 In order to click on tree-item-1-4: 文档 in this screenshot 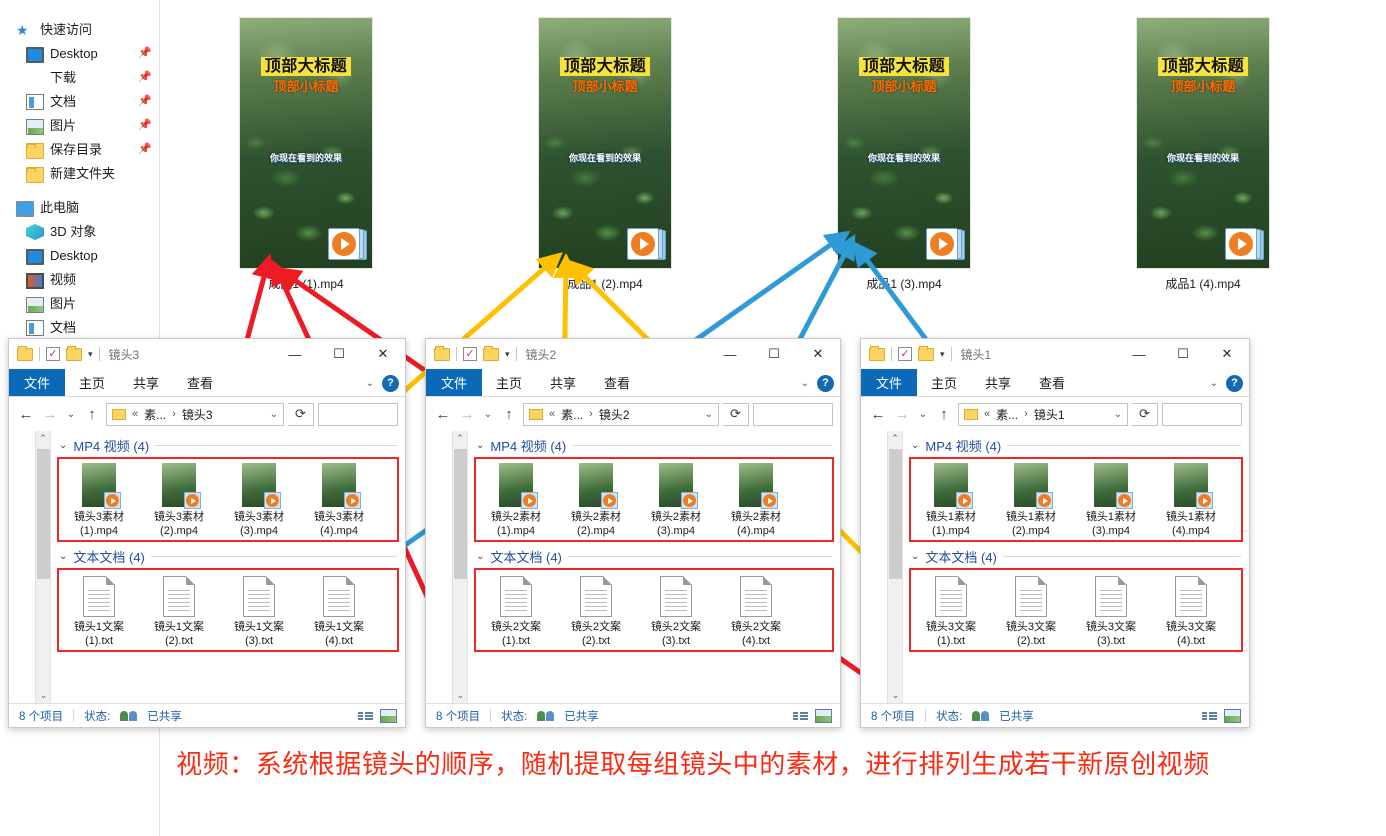, I will do `click(79, 328)`.